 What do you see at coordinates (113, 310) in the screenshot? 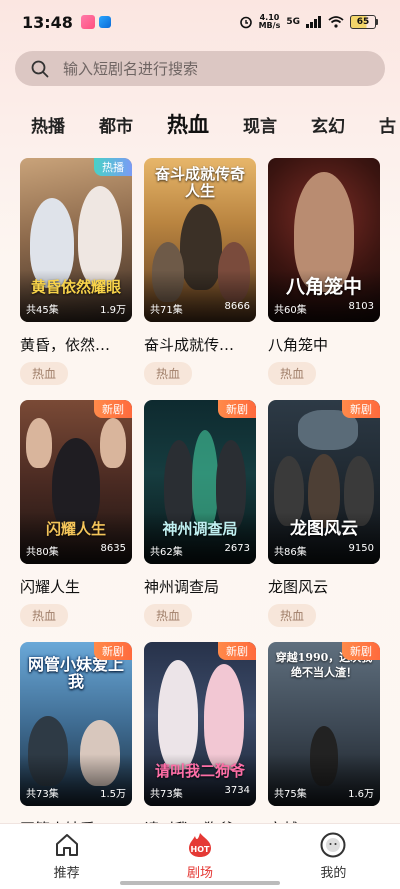
I see `view-count: 1.9万` at bounding box center [113, 310].